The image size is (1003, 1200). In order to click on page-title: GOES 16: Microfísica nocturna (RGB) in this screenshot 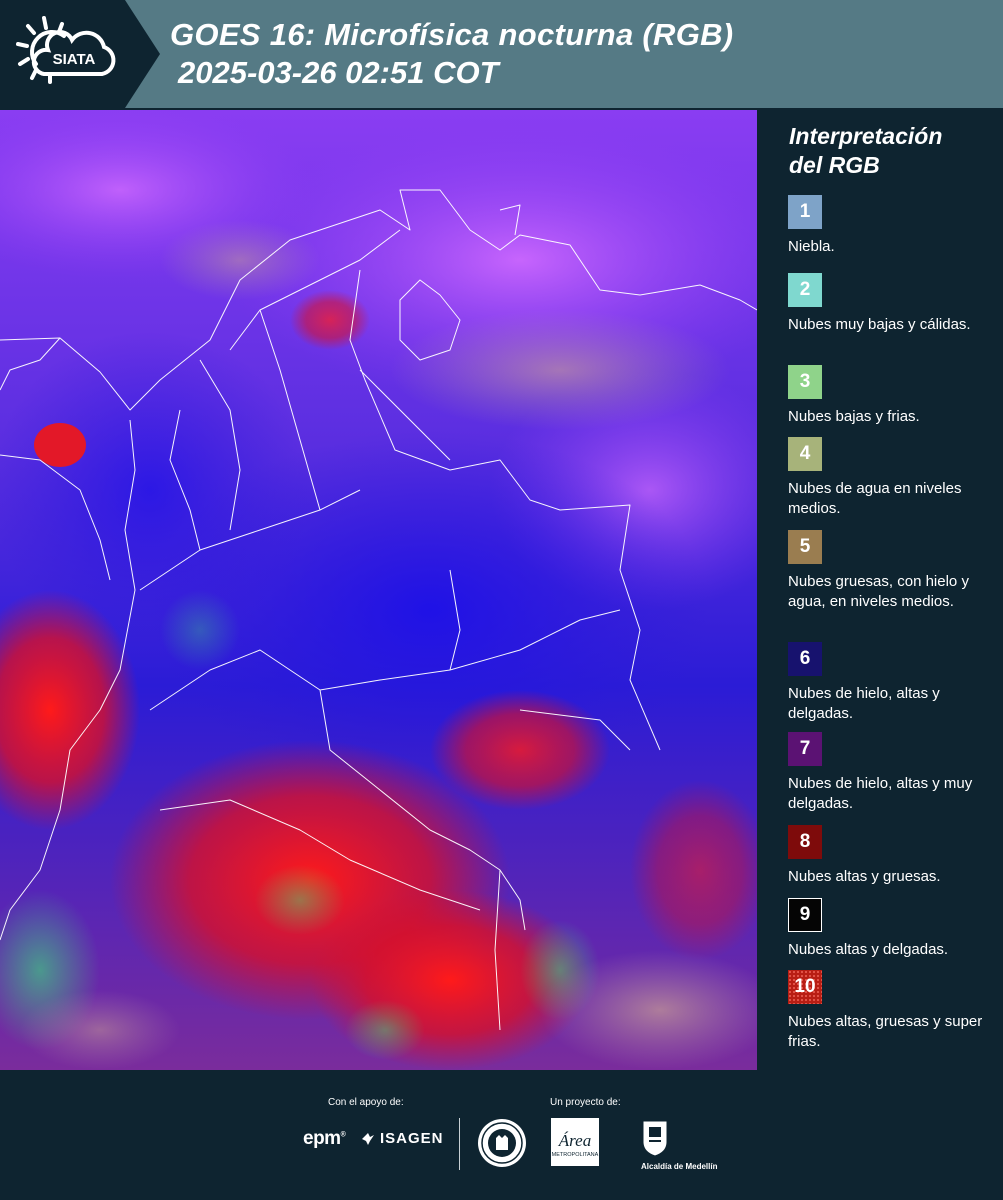, I will do `click(452, 34)`.